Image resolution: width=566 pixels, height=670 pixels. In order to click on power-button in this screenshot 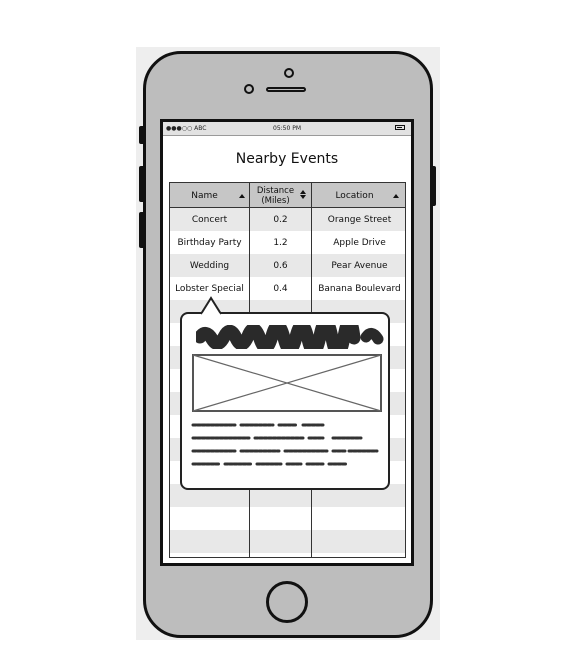, I will do `click(433, 186)`.